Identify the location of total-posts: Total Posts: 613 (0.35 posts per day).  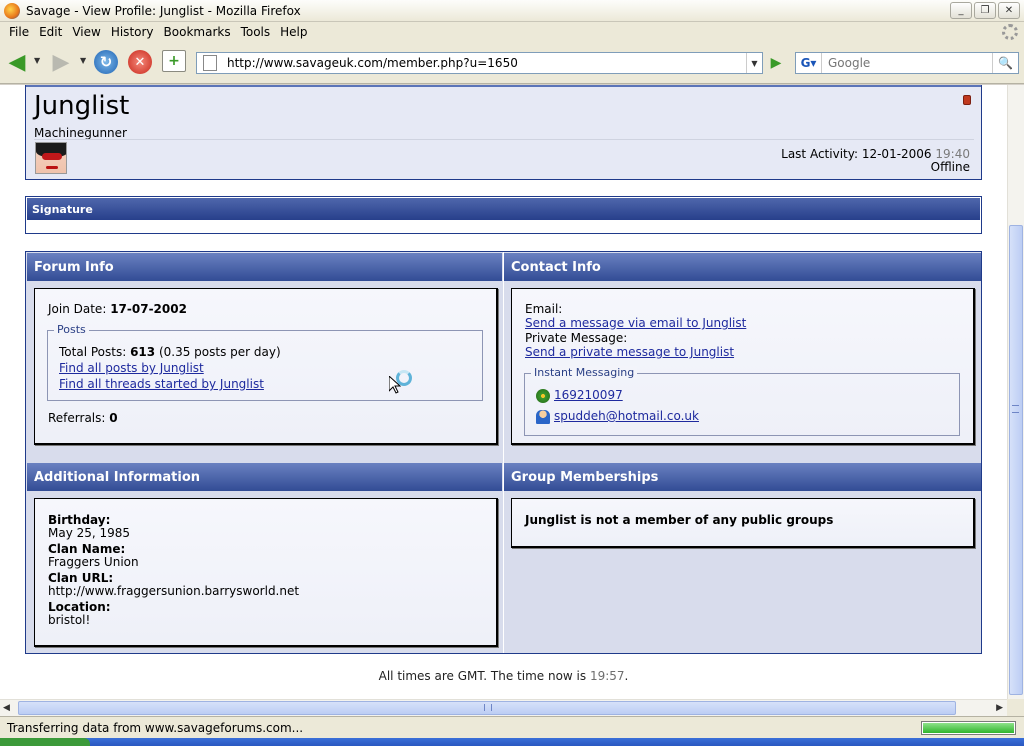
(170, 352).